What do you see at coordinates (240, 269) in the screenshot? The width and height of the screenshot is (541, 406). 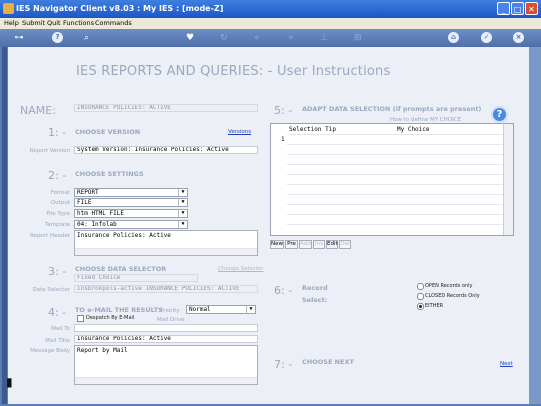 I see `change-selector-link: Change Selector` at bounding box center [240, 269].